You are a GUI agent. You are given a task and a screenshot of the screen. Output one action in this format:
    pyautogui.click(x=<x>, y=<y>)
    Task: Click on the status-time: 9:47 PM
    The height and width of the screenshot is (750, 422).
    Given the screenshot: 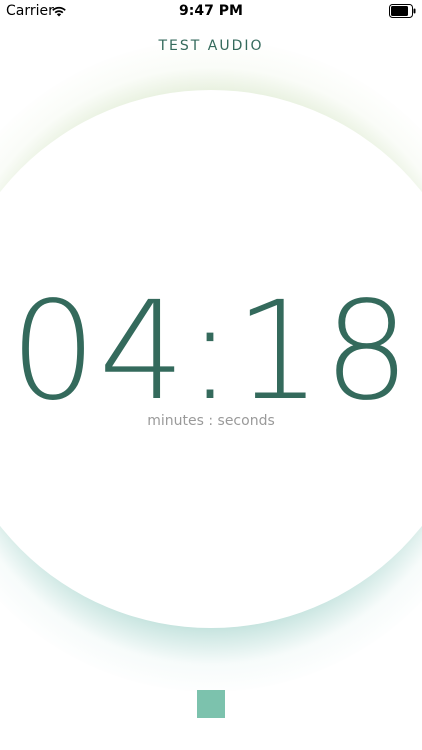 What is the action you would take?
    pyautogui.click(x=211, y=11)
    